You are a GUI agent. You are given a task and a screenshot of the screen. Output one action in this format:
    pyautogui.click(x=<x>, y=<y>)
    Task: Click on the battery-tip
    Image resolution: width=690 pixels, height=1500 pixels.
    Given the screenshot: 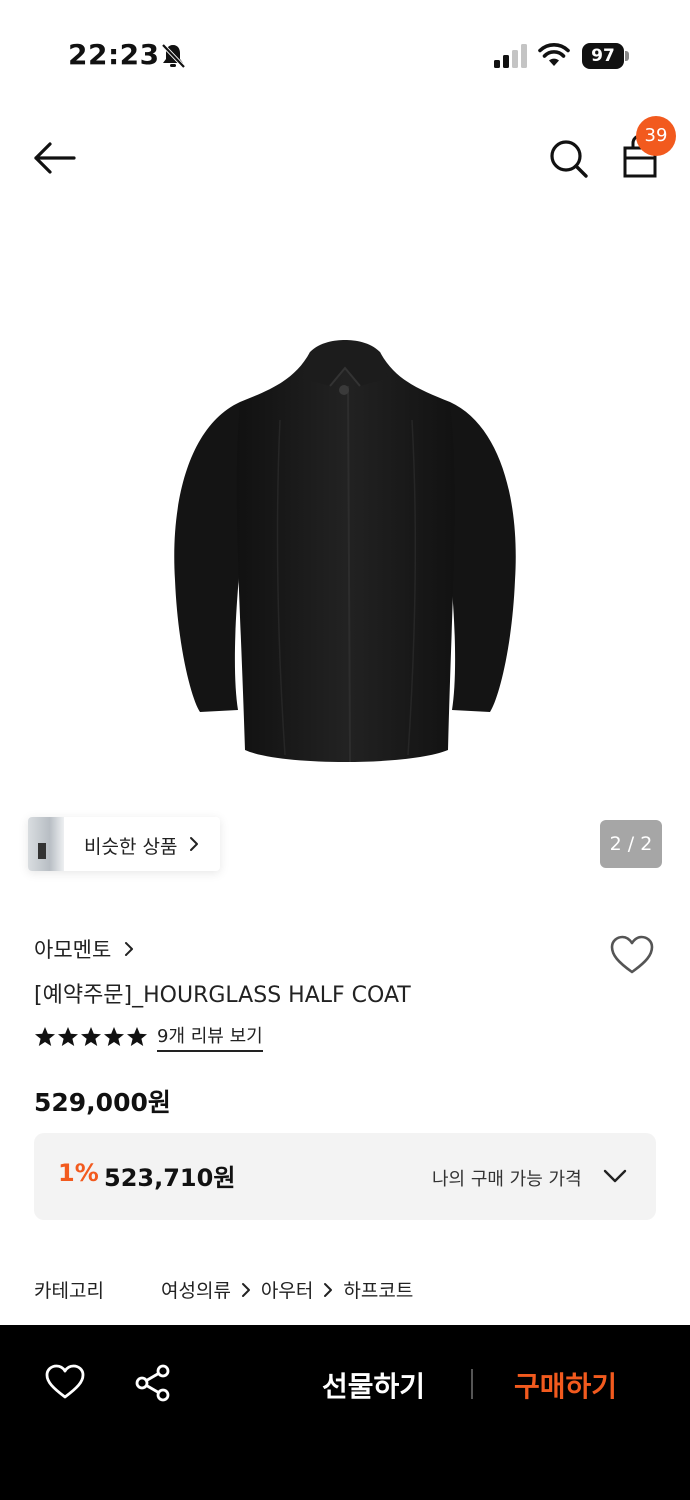 What is the action you would take?
    pyautogui.click(x=627, y=56)
    